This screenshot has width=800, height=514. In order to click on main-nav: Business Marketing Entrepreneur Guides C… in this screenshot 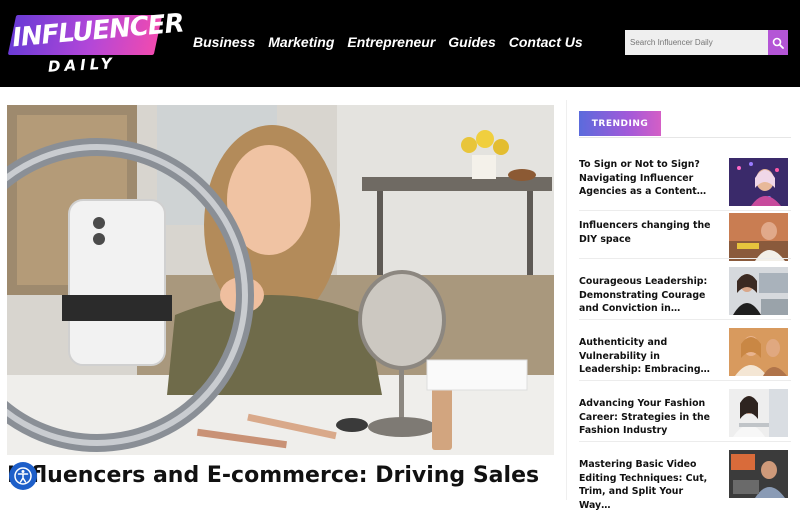, I will do `click(394, 44)`.